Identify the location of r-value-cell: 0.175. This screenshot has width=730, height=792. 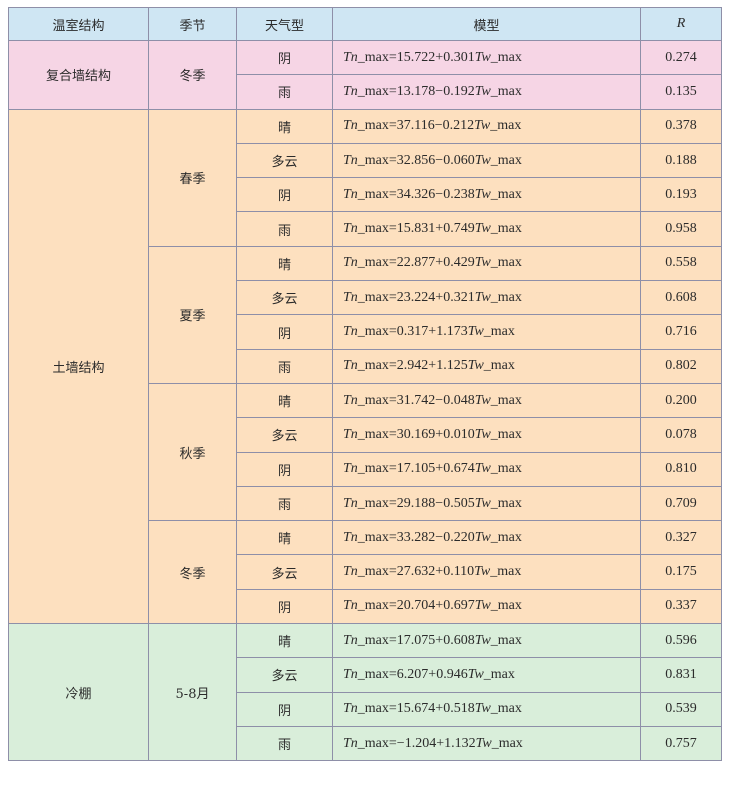
(681, 572).